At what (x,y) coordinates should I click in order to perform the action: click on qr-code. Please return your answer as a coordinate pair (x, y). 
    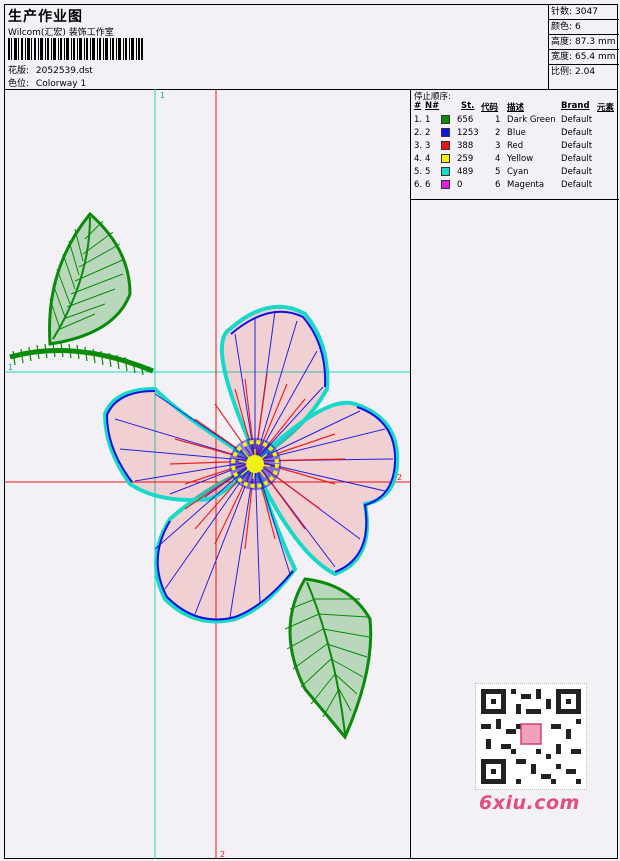
    Looking at the image, I should click on (531, 736).